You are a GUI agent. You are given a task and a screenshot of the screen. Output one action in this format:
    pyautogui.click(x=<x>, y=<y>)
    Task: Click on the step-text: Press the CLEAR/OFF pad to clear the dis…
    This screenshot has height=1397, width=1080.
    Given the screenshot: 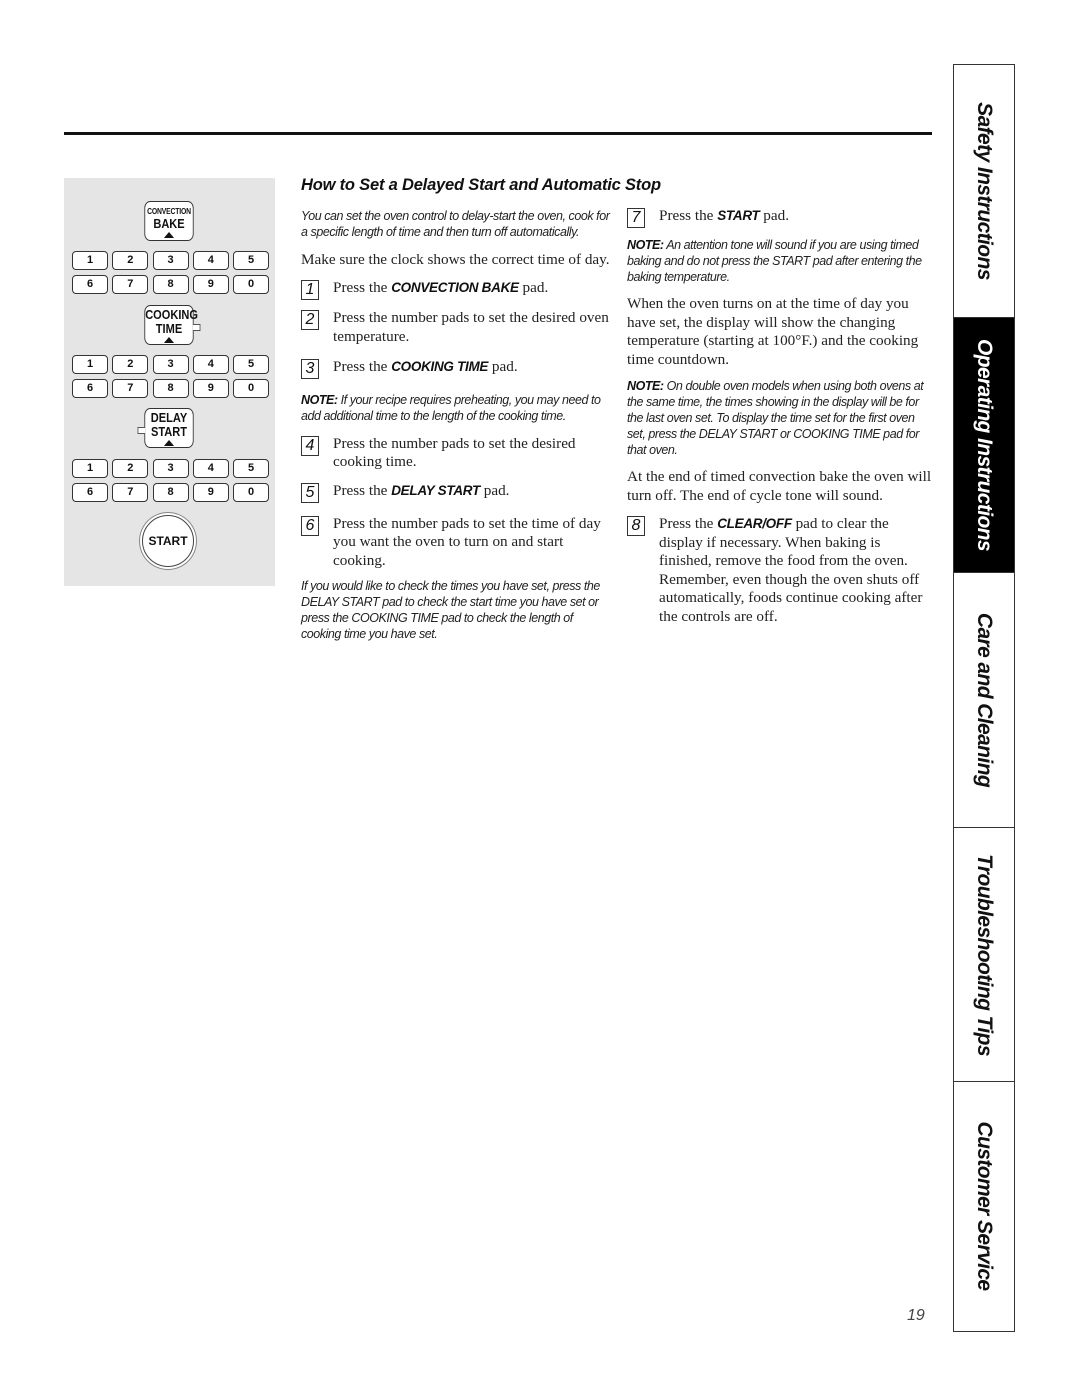 What is the action you would take?
    pyautogui.click(x=791, y=570)
    